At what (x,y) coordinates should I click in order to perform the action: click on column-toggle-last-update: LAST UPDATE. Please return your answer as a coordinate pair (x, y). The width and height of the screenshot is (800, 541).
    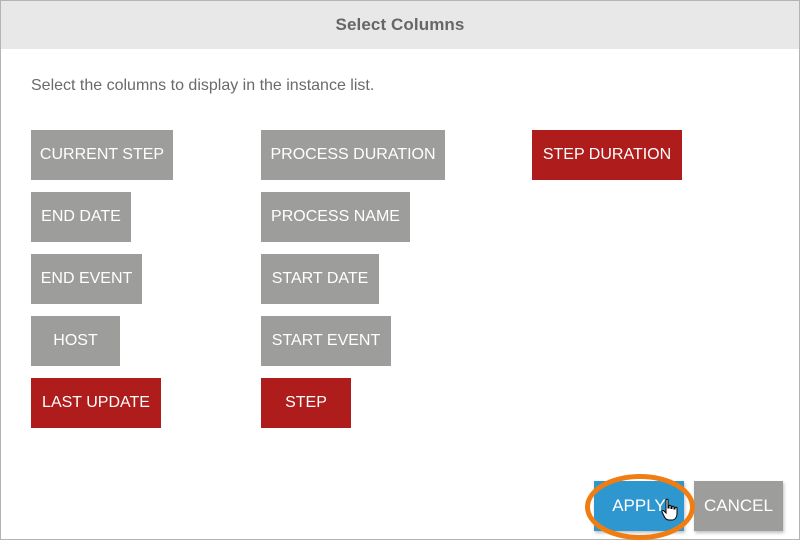
    Looking at the image, I should click on (96, 403).